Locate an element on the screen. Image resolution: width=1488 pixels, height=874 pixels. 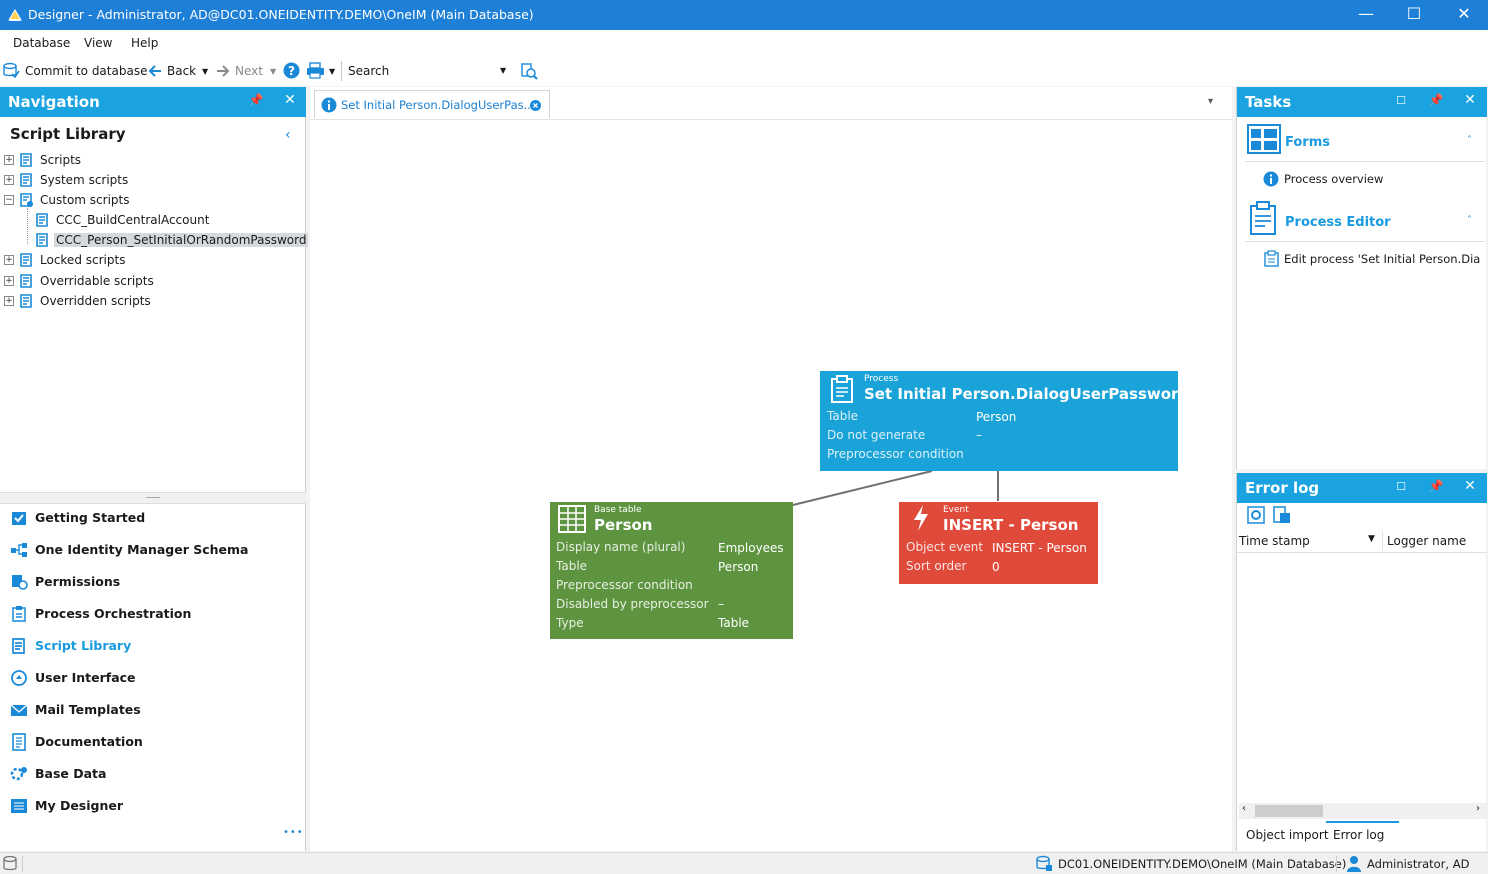
process-card-name: Set Initial Person.DialogUserPassword is located at coordinates (1027, 394).